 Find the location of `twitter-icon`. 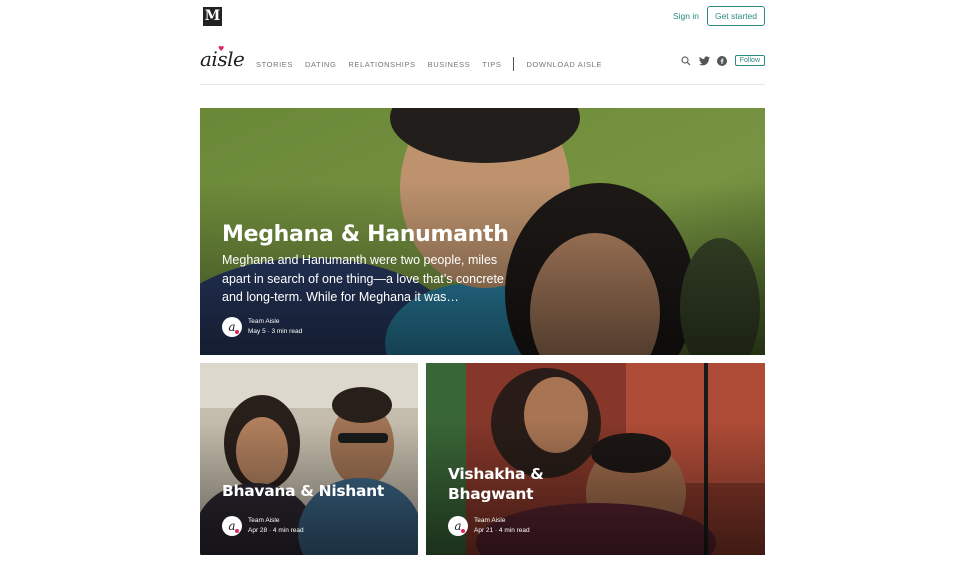

twitter-icon is located at coordinates (704, 60).